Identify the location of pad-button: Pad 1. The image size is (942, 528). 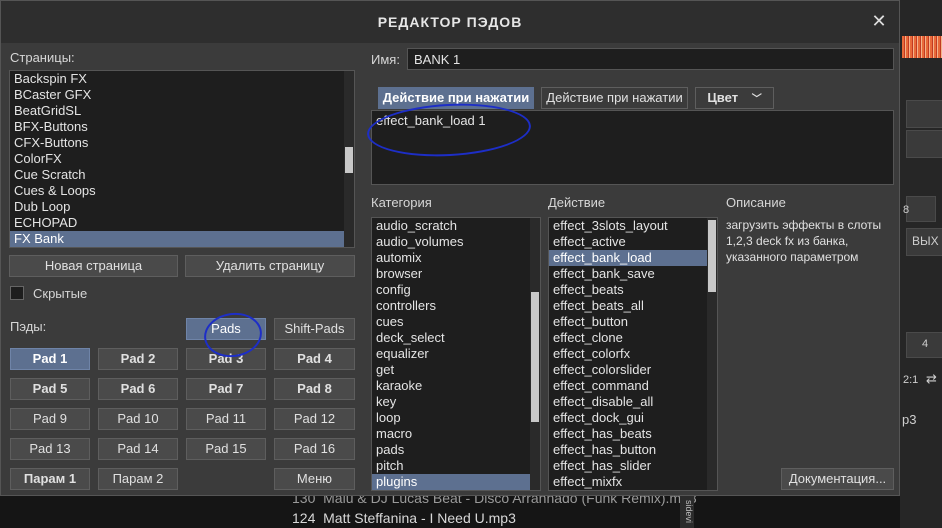
(50, 359).